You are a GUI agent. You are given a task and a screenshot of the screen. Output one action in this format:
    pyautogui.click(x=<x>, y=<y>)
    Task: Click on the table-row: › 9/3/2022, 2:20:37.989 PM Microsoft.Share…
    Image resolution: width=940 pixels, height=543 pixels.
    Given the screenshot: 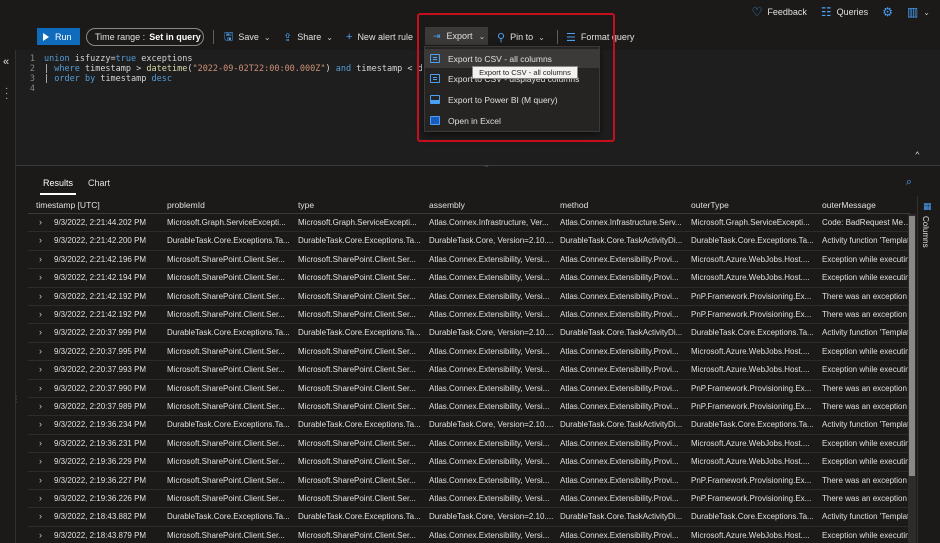 What is the action you would take?
    pyautogui.click(x=469, y=407)
    